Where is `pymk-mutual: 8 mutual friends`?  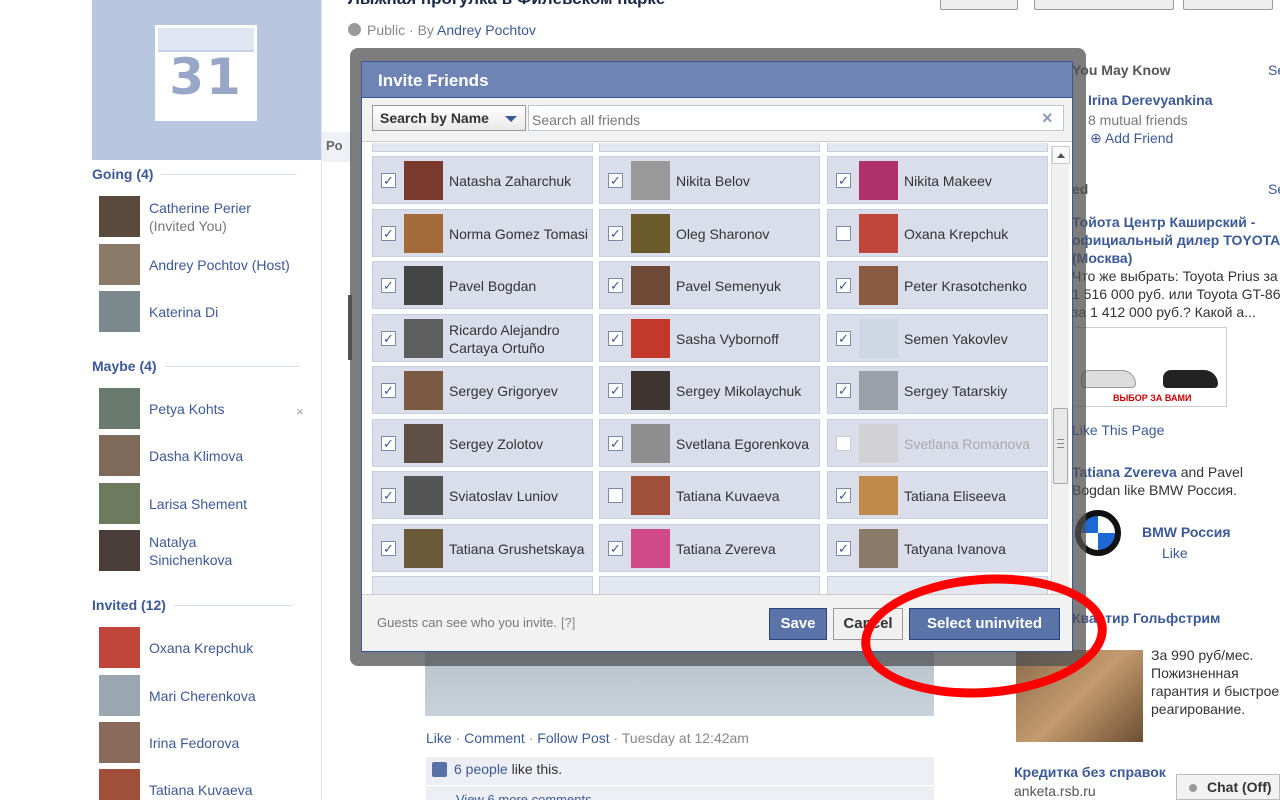 pymk-mutual: 8 mutual friends is located at coordinates (1138, 120).